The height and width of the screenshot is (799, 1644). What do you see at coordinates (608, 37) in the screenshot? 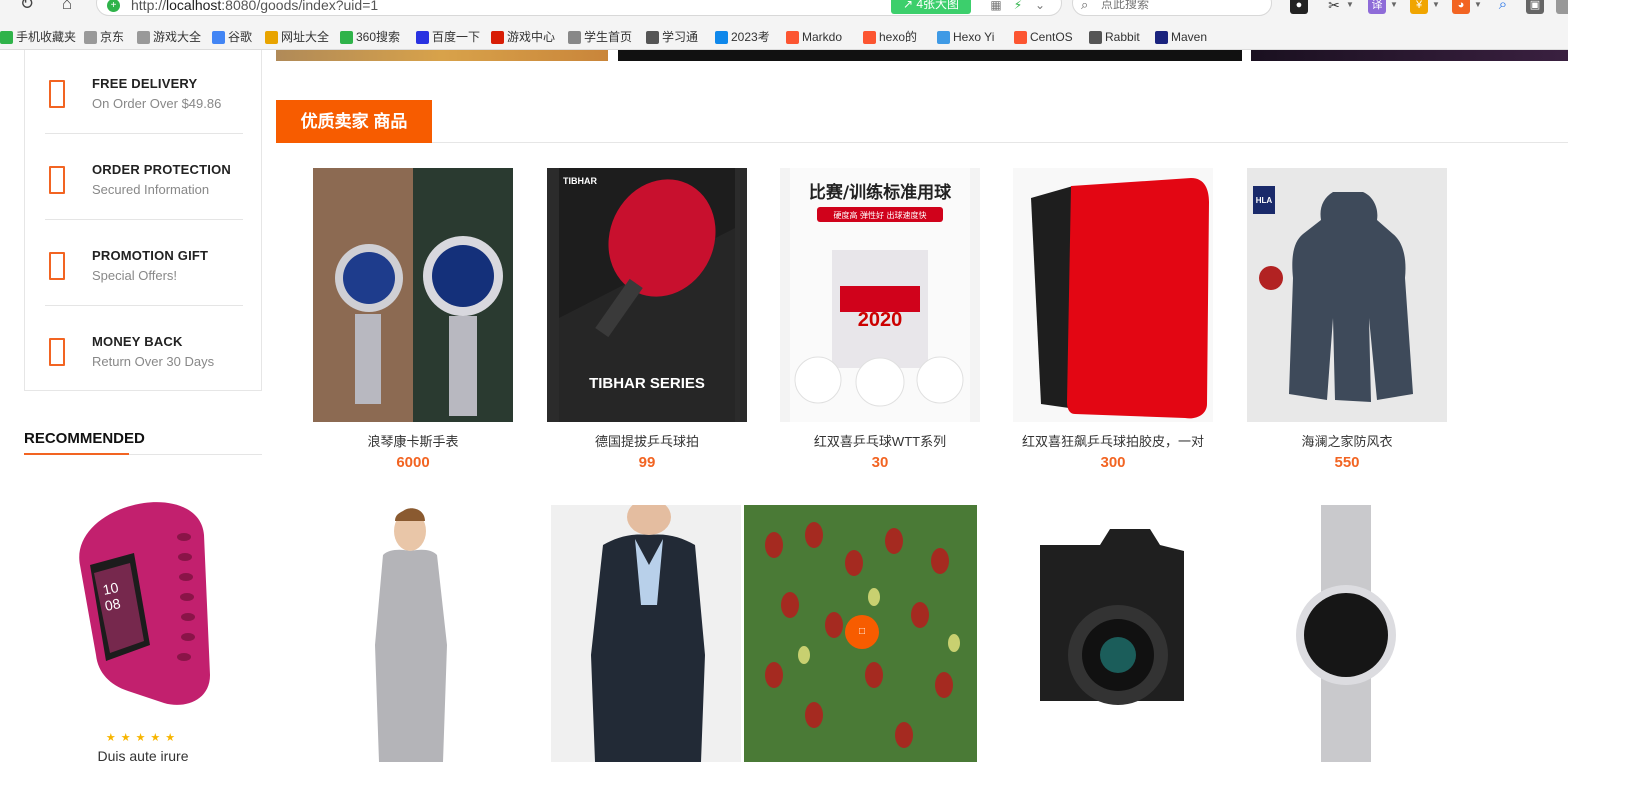
I see `bookmark-label: 学生首页` at bounding box center [608, 37].